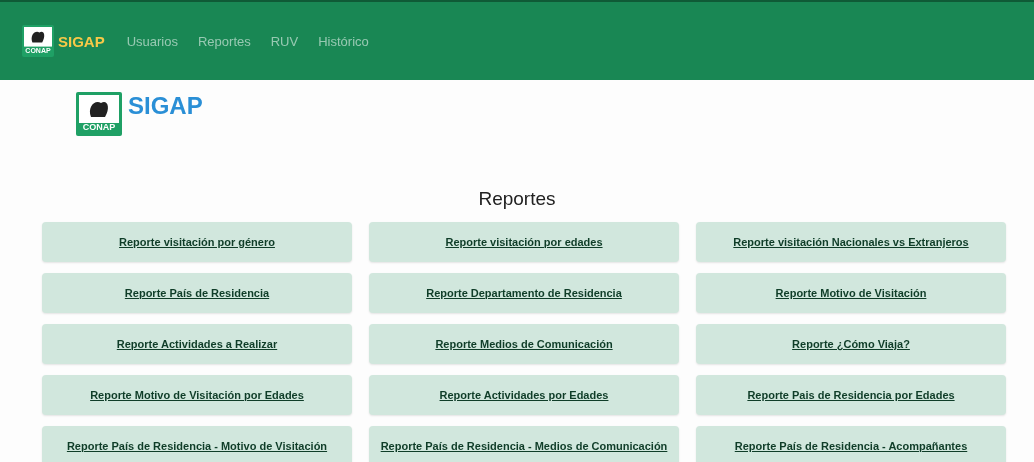 The image size is (1034, 462). Describe the element at coordinates (524, 395) in the screenshot. I see `report-link: Reporte Actividades por Edades` at that location.